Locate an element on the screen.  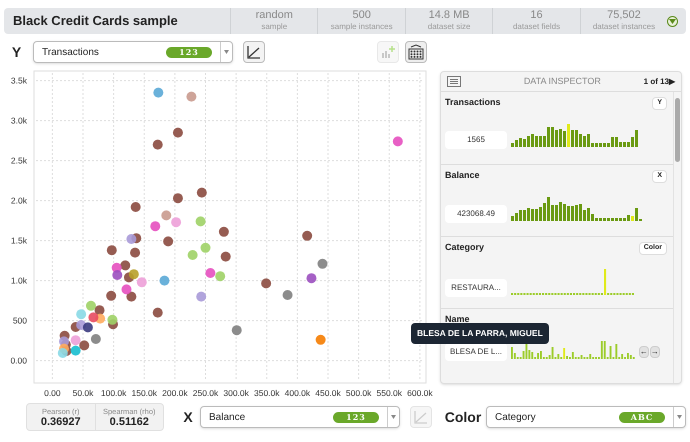
x-tick-label: 50.0k is located at coordinates (83, 393).